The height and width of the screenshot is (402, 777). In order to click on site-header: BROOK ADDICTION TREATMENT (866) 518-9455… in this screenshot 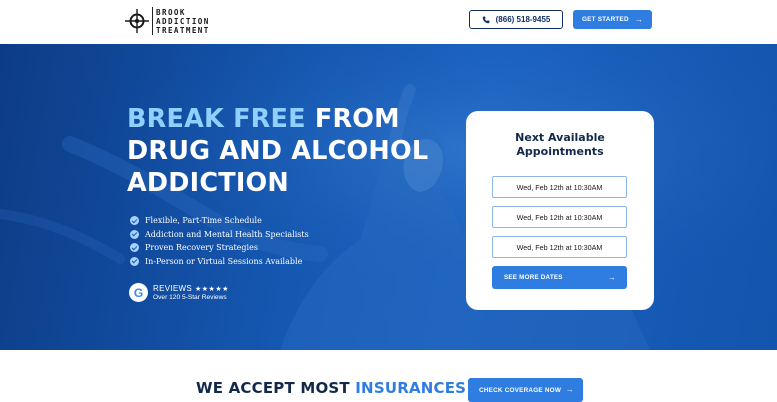, I will do `click(388, 22)`.